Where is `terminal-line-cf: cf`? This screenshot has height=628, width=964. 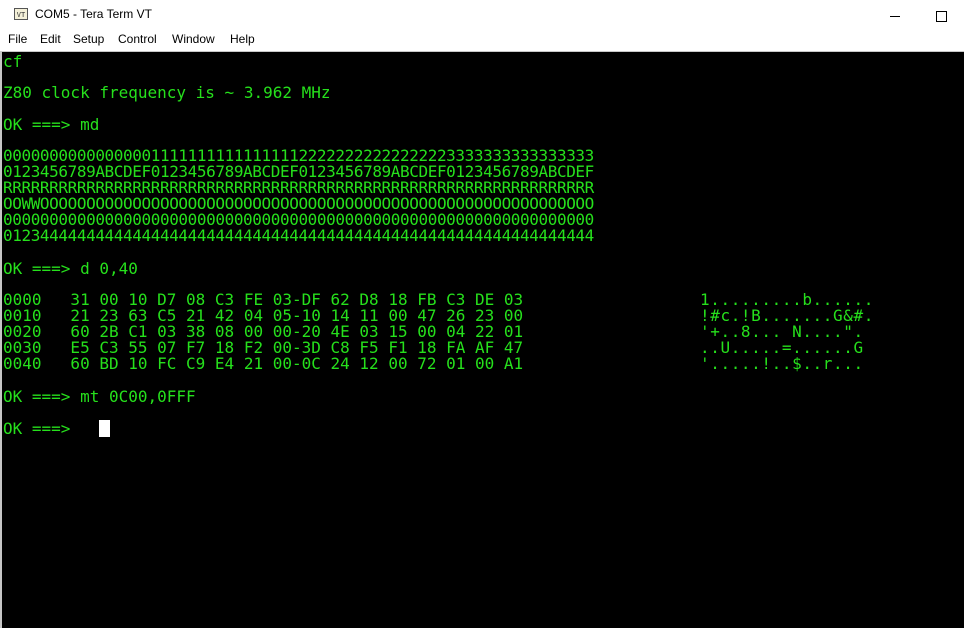 terminal-line-cf: cf is located at coordinates (13, 61).